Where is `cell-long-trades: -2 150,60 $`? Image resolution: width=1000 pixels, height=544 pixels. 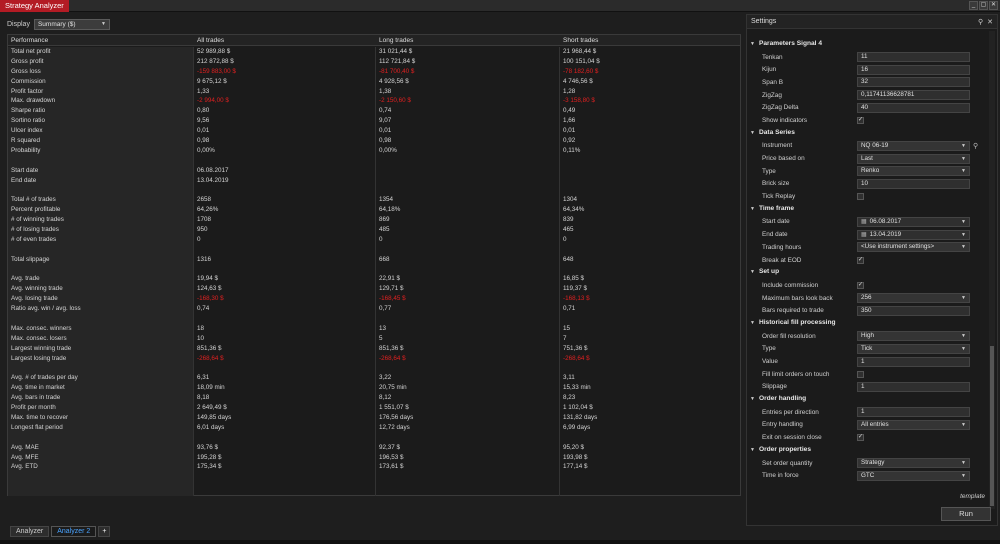 cell-long-trades: -2 150,60 $ is located at coordinates (395, 101).